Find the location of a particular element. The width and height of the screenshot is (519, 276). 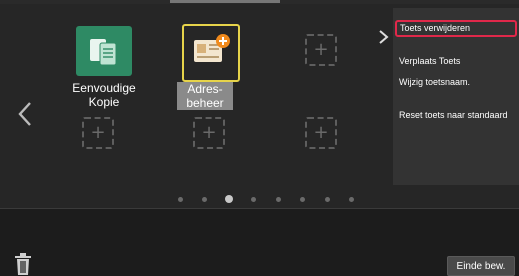

address-book-tile is located at coordinates (211, 53).